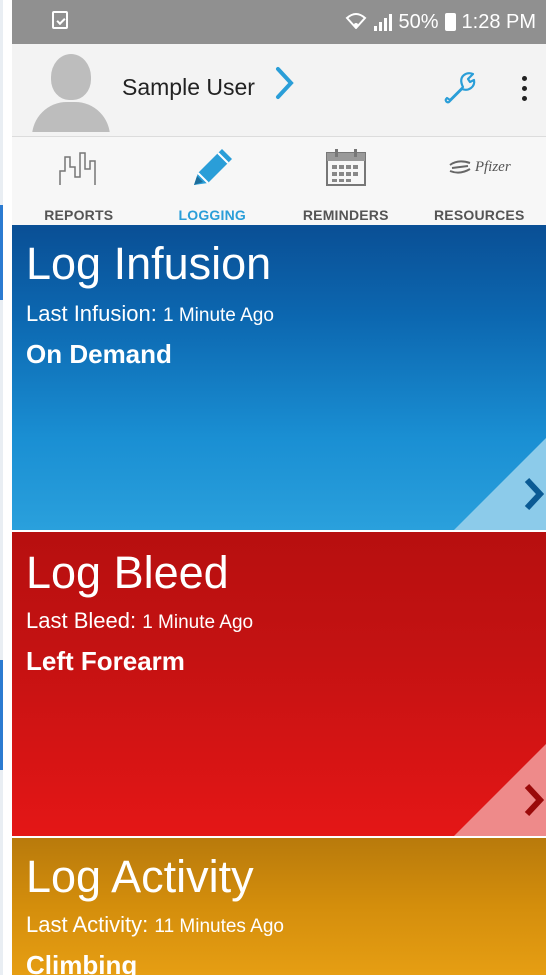 Image resolution: width=546 pixels, height=975 pixels. What do you see at coordinates (140, 876) in the screenshot?
I see `card-title: Log Activity` at bounding box center [140, 876].